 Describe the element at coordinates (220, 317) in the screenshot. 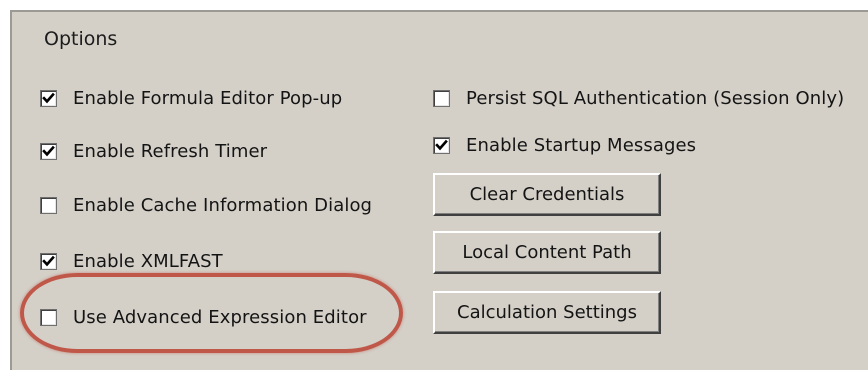

I see `label-advanced-expression-editor: Use Advanced Expression Editor` at that location.